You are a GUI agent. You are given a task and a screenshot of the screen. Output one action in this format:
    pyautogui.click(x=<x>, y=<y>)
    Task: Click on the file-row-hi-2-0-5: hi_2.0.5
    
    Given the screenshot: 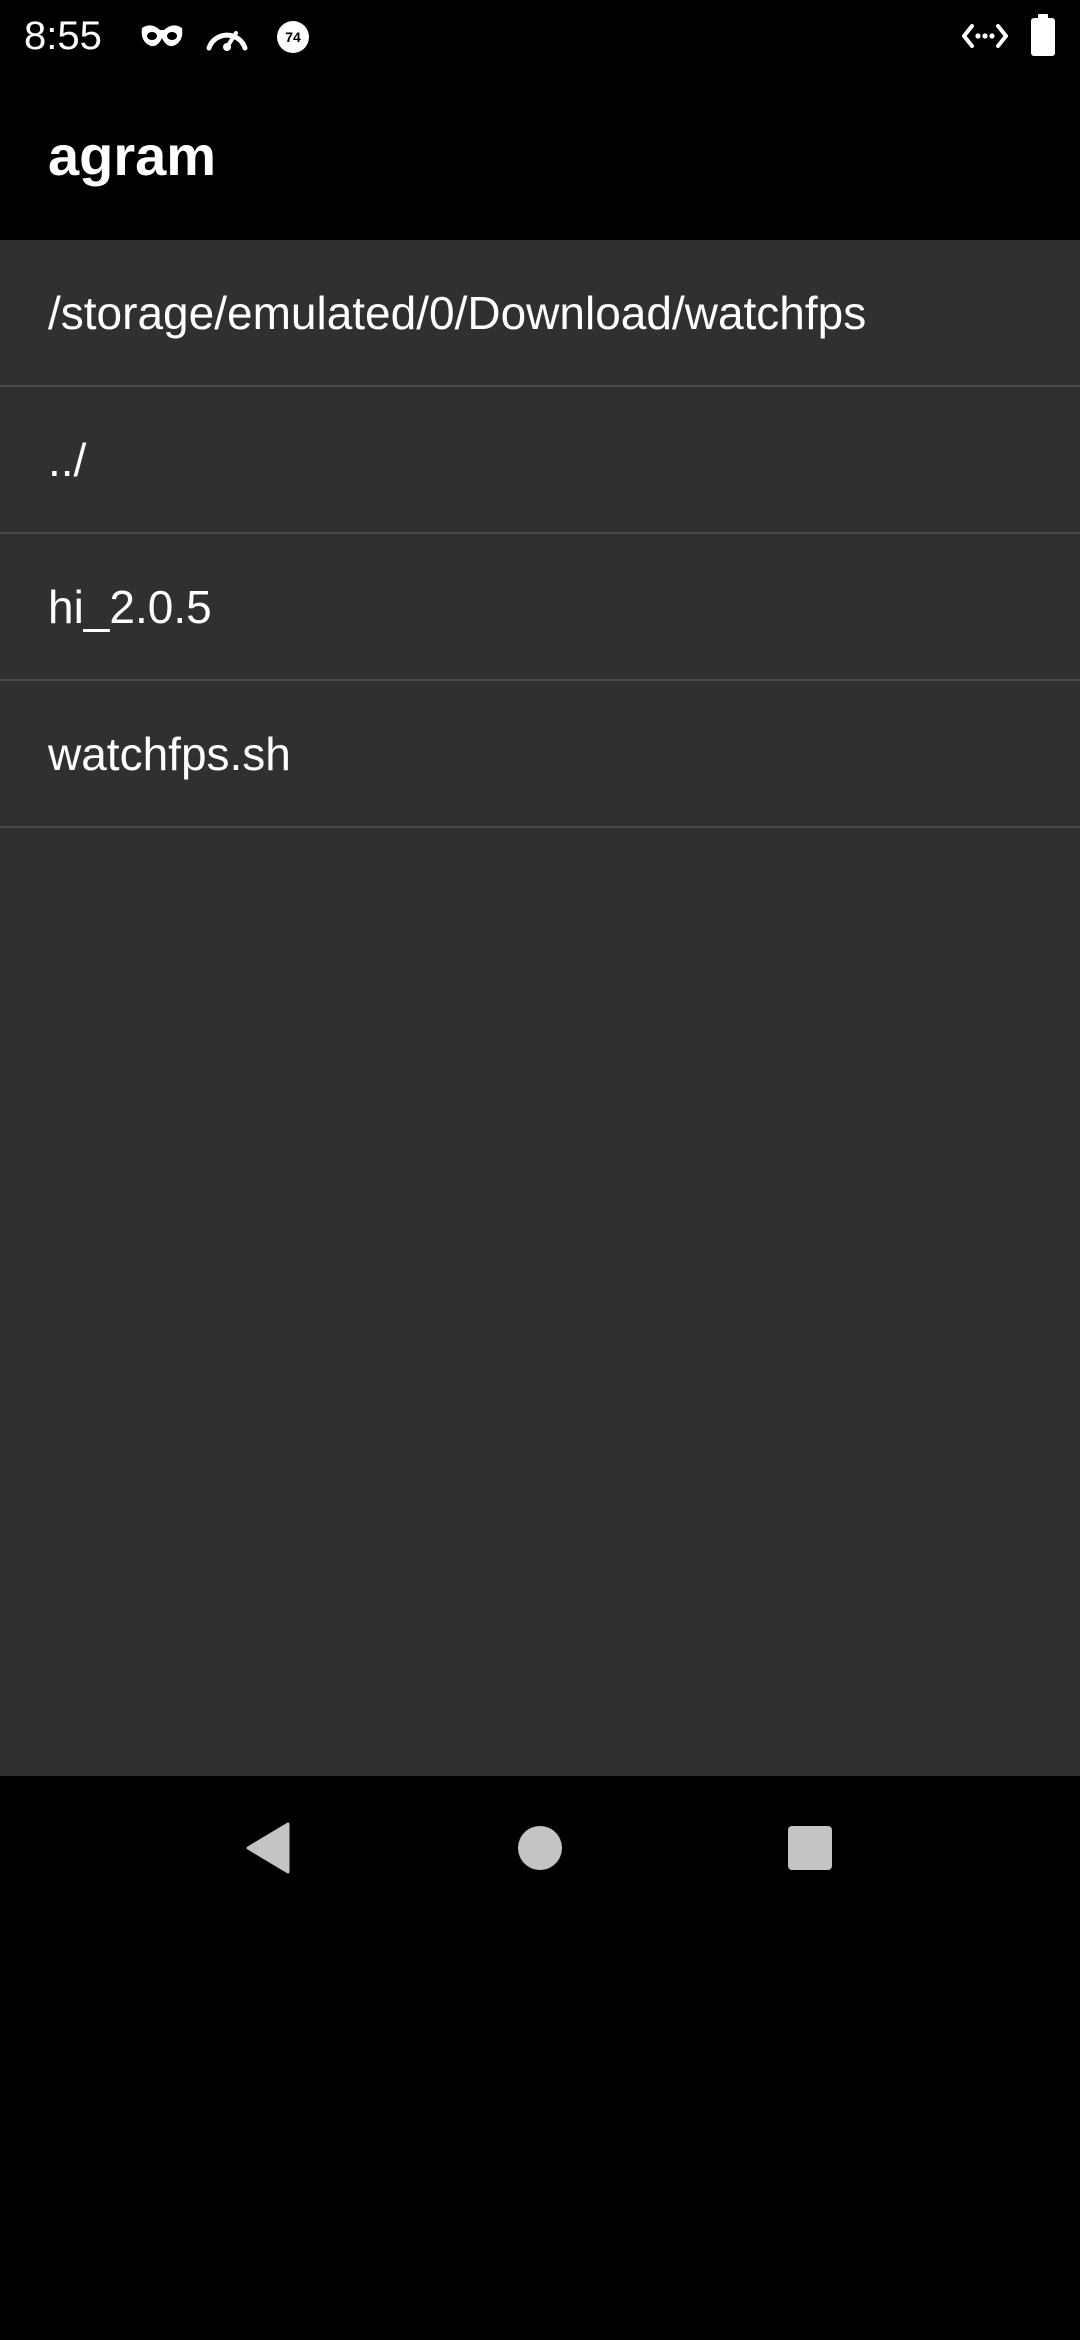 What is the action you would take?
    pyautogui.click(x=540, y=607)
    